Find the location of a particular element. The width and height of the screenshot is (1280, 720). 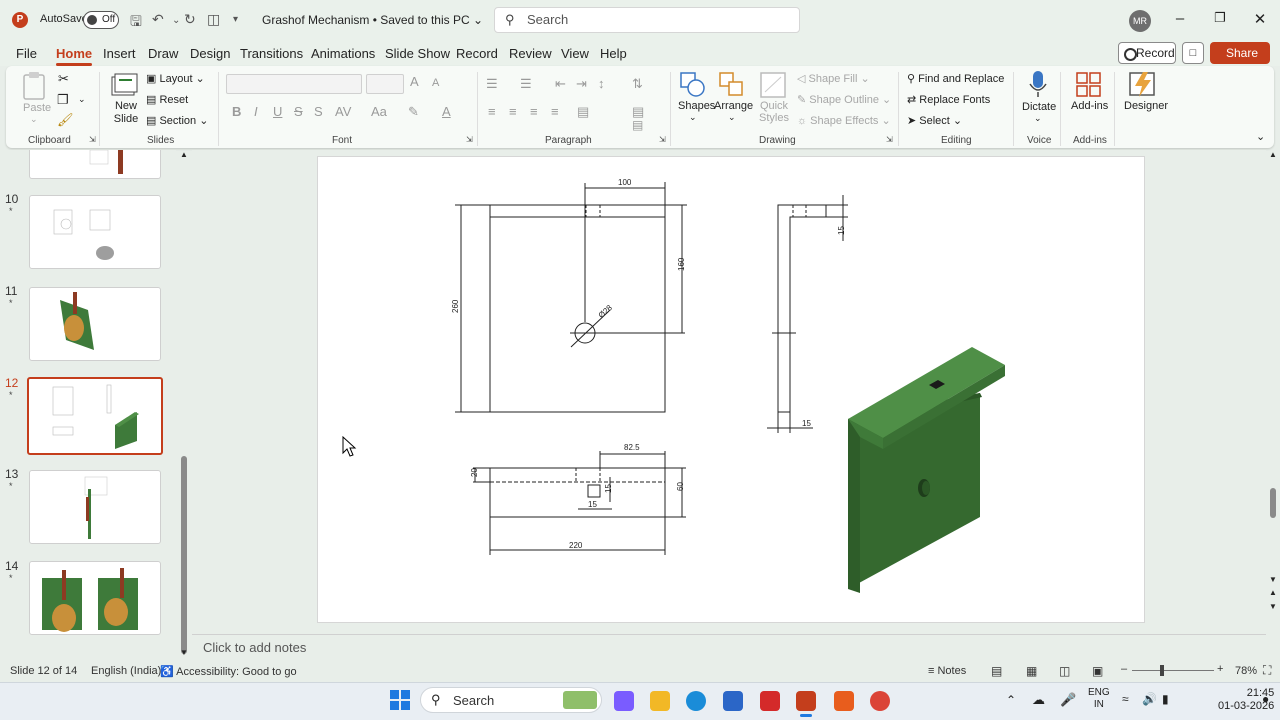

avatar: MR is located at coordinates (1140, 21).